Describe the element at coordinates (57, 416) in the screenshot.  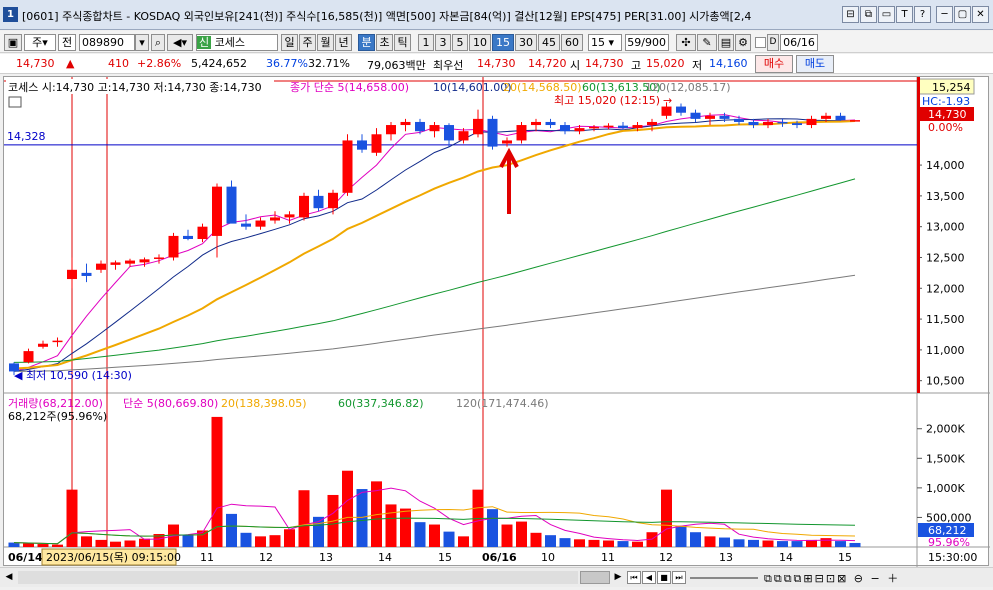
I see `volume-sub-label: 68,212주(95.96%)` at that location.